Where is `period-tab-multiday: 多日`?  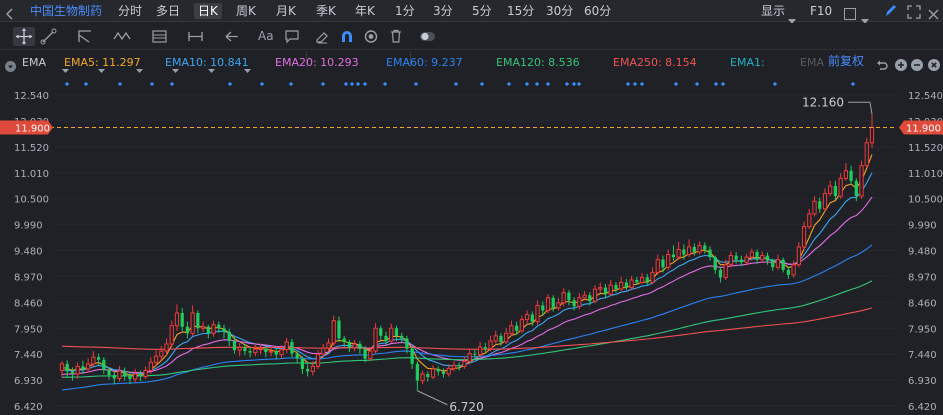
period-tab-multiday: 多日 is located at coordinates (168, 11).